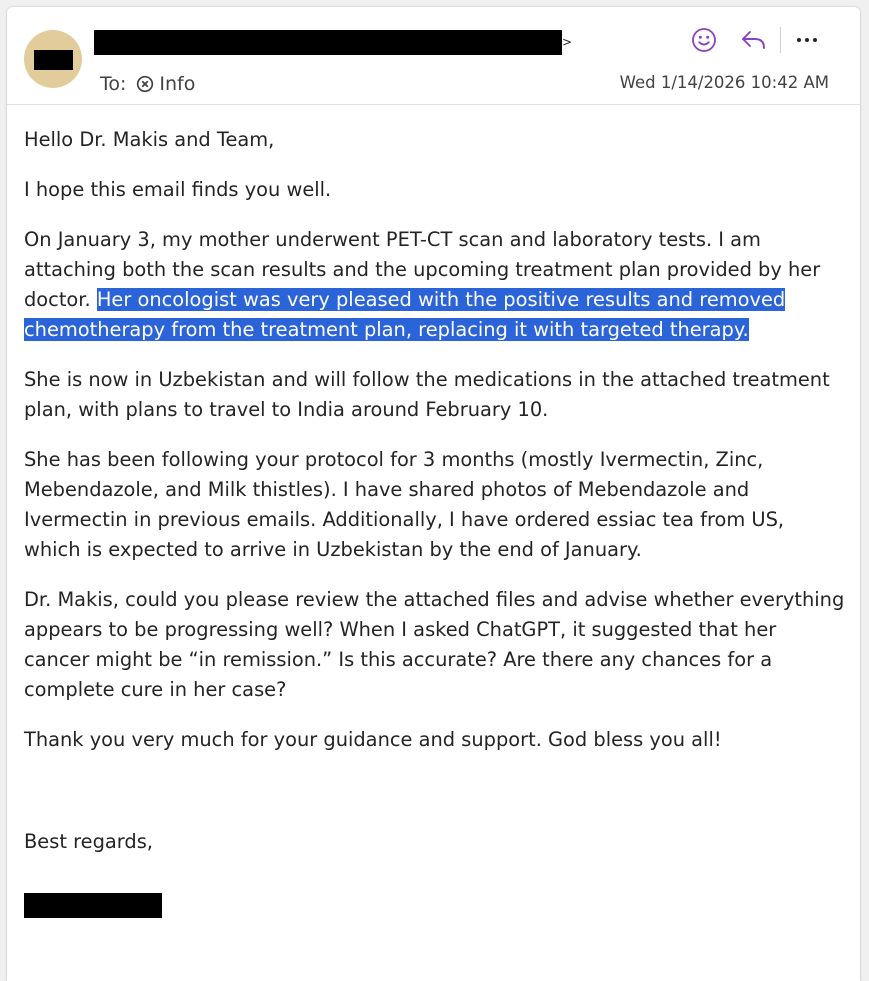 Image resolution: width=869 pixels, height=981 pixels. I want to click on greeting: Hello Dr. Makis and Team,, so click(149, 139).